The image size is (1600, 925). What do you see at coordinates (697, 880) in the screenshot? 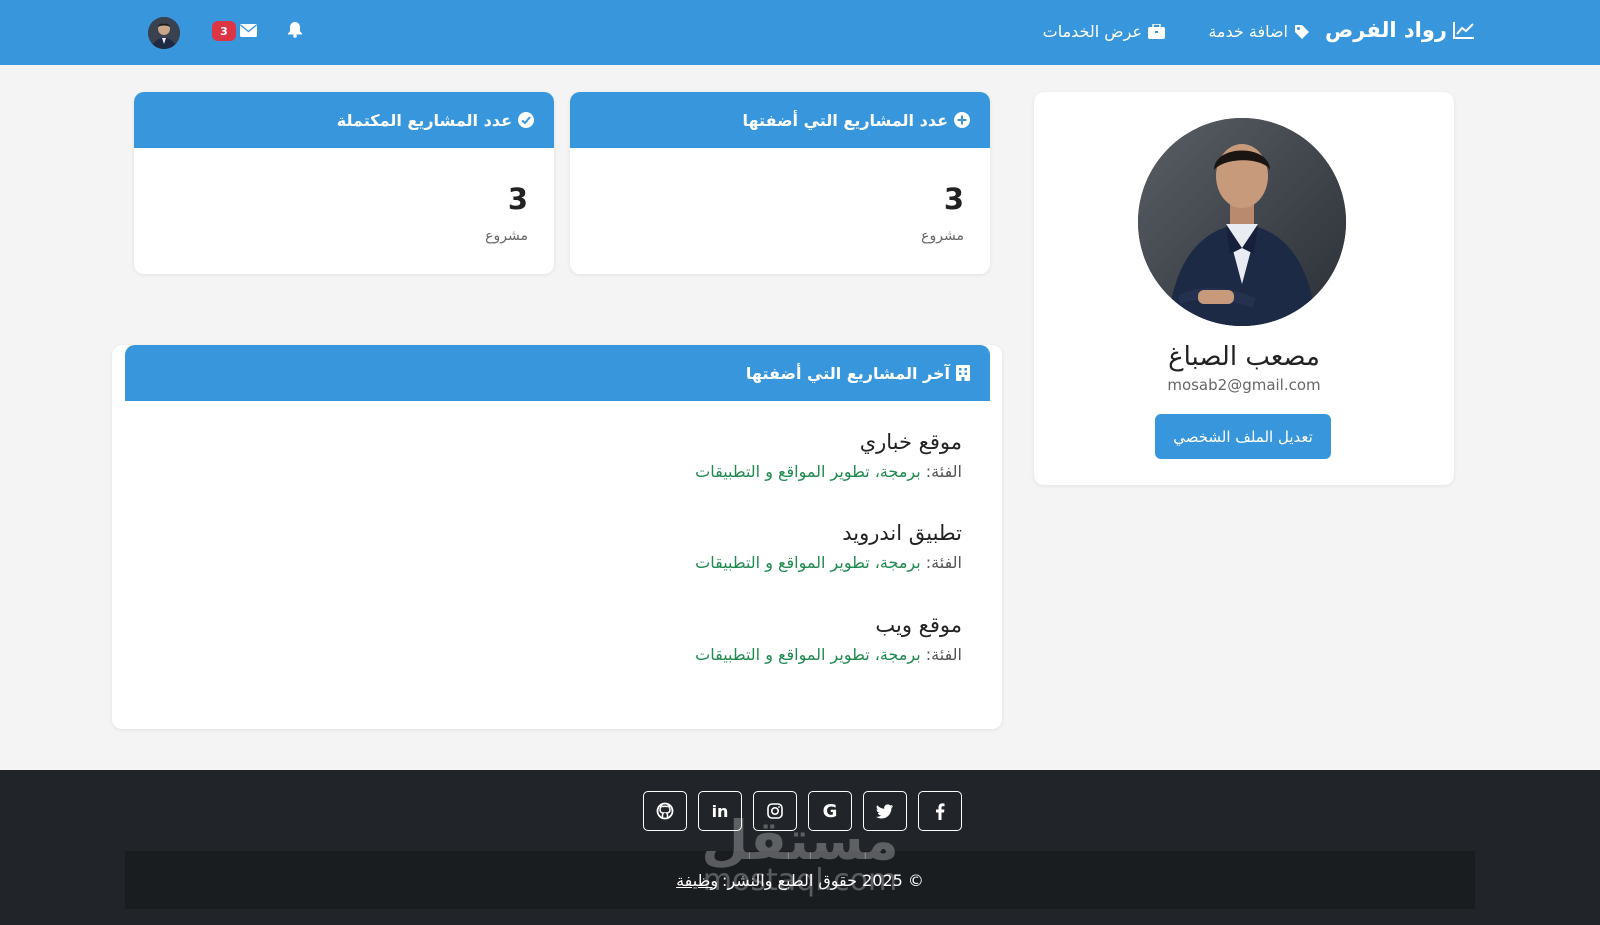
I see `copyright-link: وظيفة` at bounding box center [697, 880].